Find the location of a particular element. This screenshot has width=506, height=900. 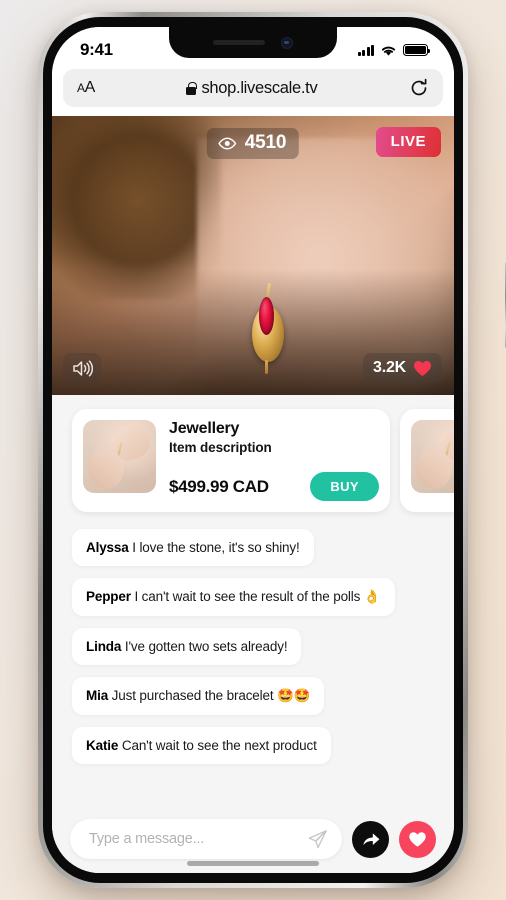

likes-badge: 3.2K is located at coordinates (402, 368).